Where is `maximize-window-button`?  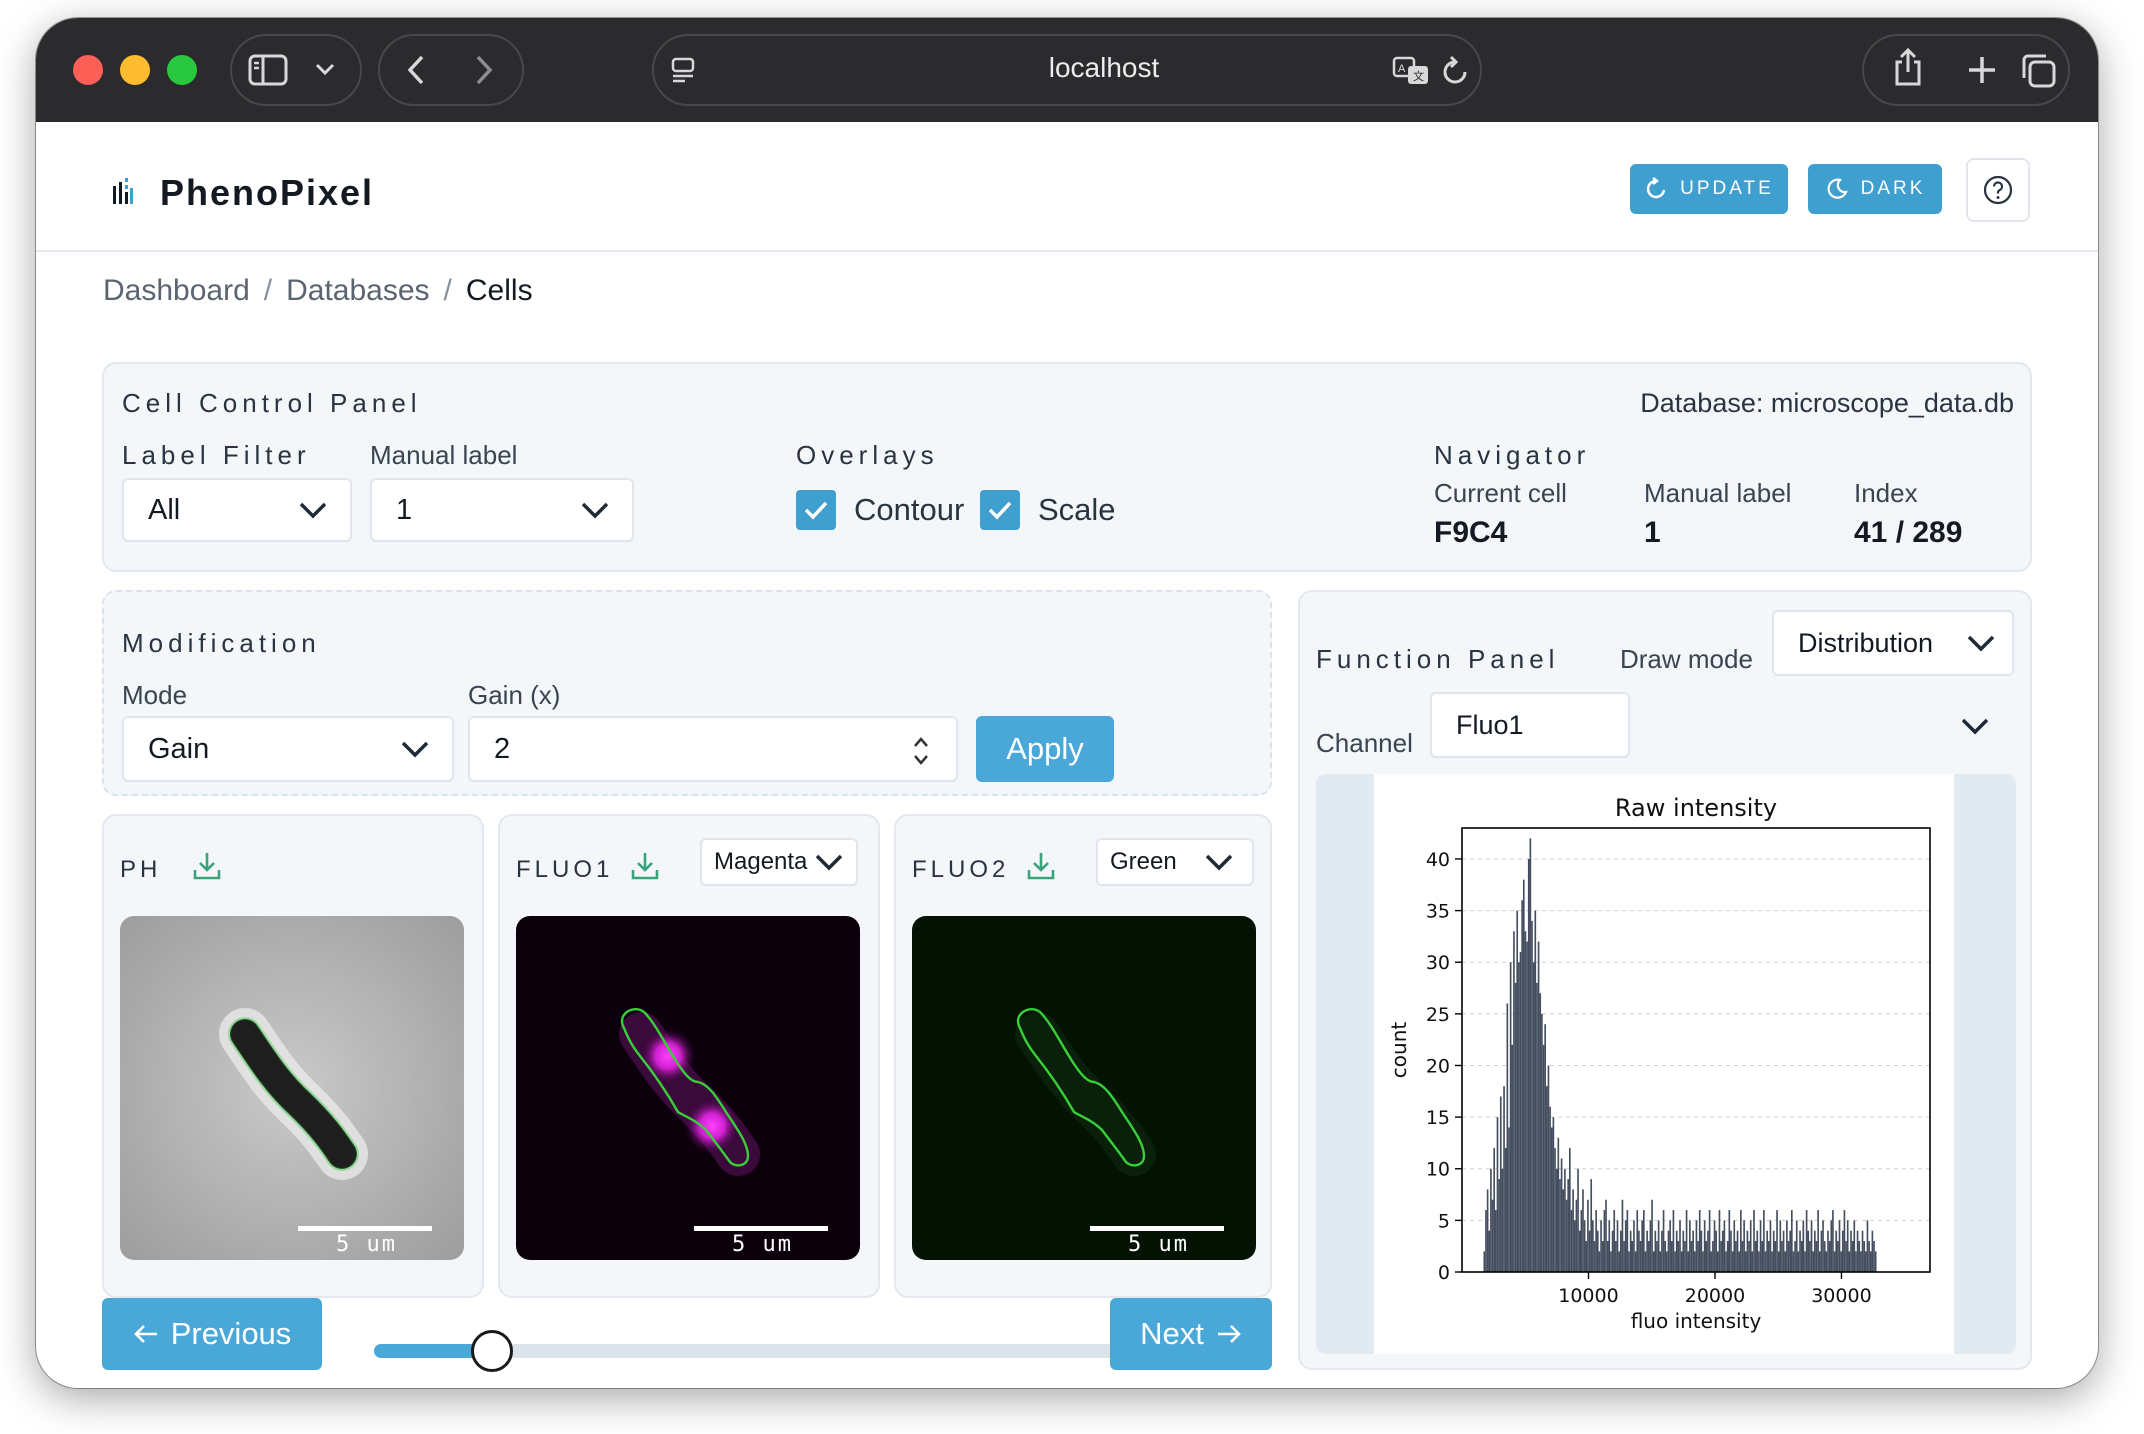
maximize-window-button is located at coordinates (182, 70).